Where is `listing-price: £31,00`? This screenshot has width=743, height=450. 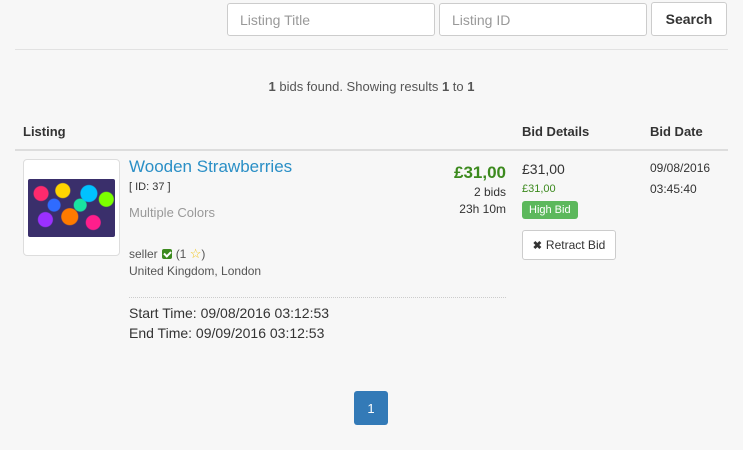 listing-price: £31,00 is located at coordinates (480, 172).